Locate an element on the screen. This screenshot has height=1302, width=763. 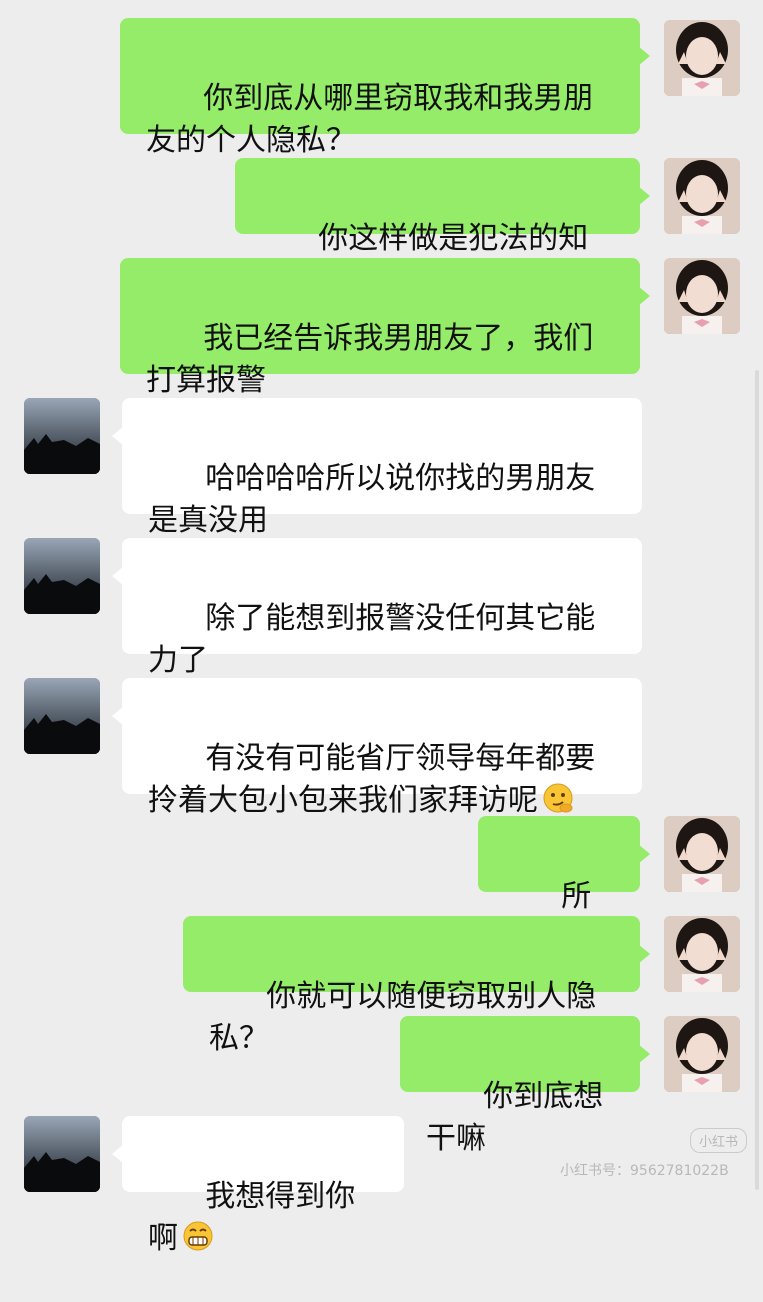
message-text: 你到底从哪里窃取我和我男朋友的个人隐私？ is located at coordinates (370, 119).